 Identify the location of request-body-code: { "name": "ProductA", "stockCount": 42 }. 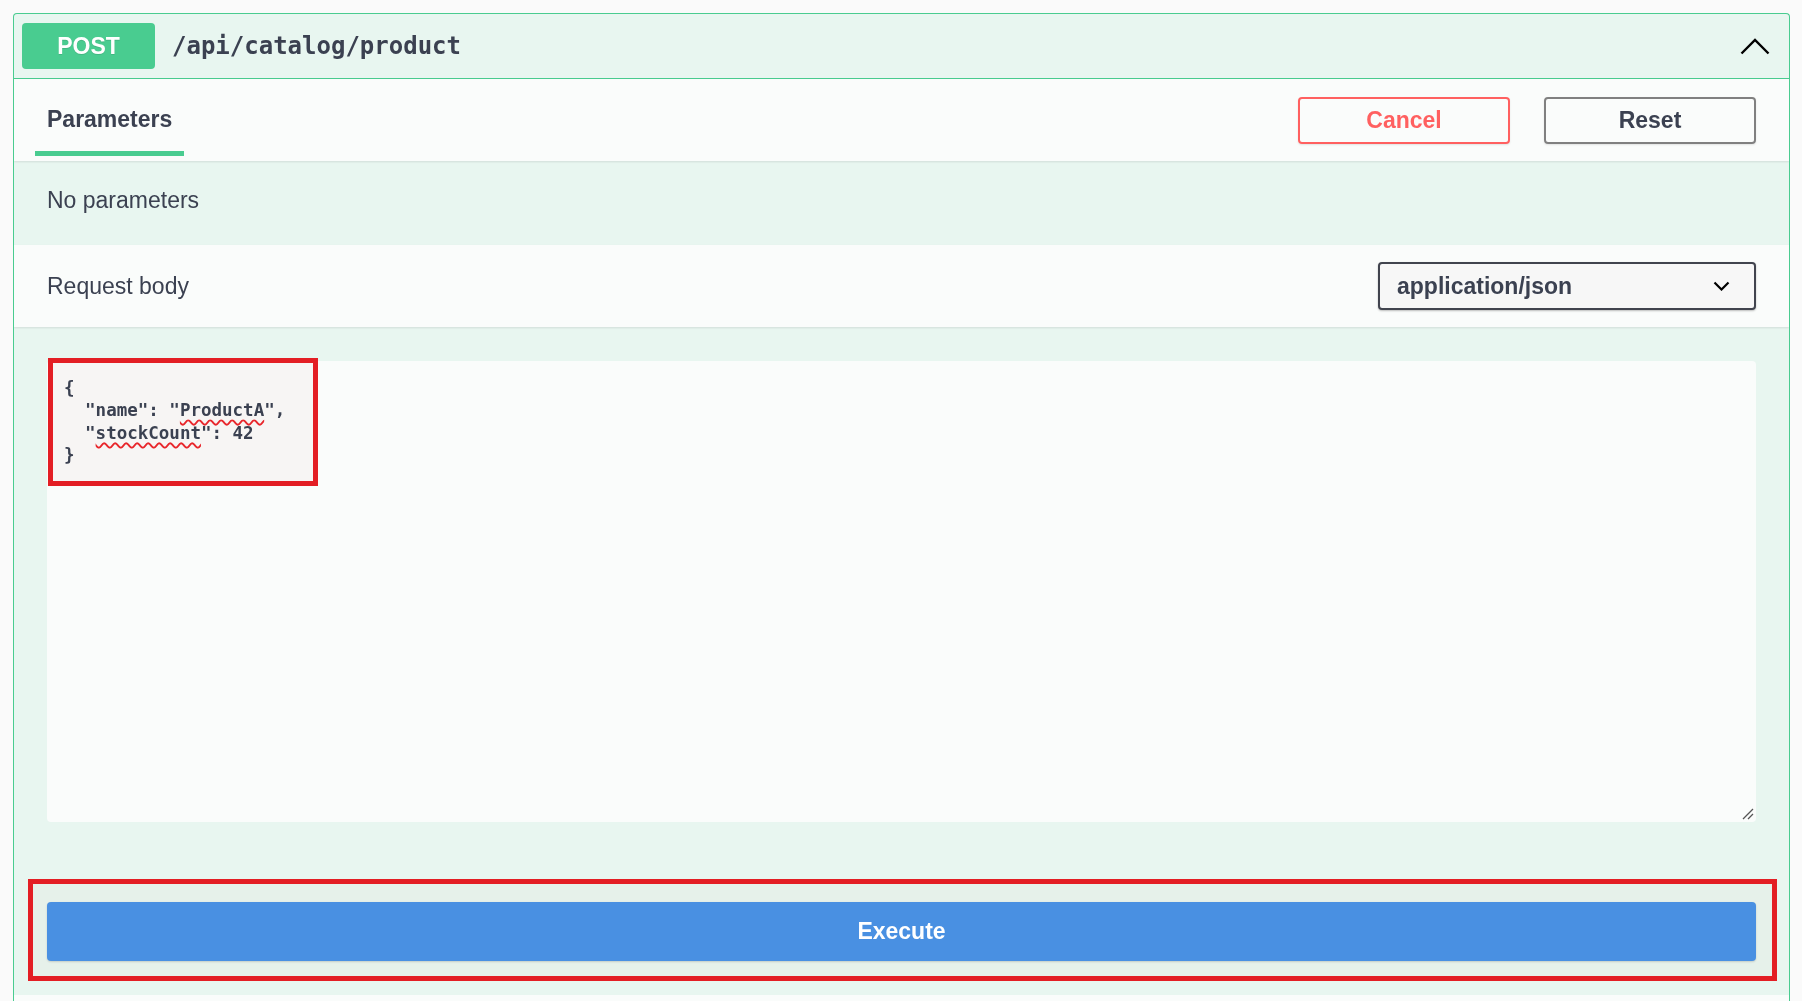
(175, 422).